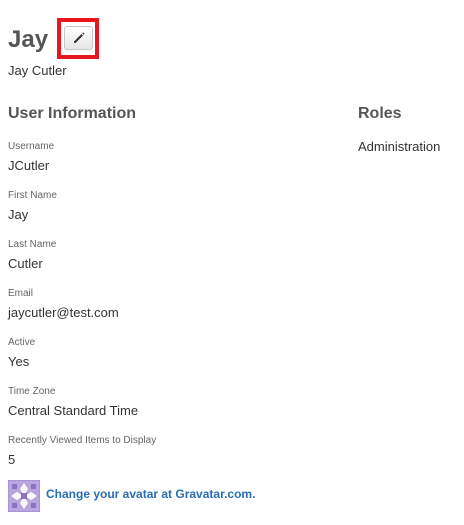 This screenshot has width=464, height=525. I want to click on active-value: Yes, so click(19, 361).